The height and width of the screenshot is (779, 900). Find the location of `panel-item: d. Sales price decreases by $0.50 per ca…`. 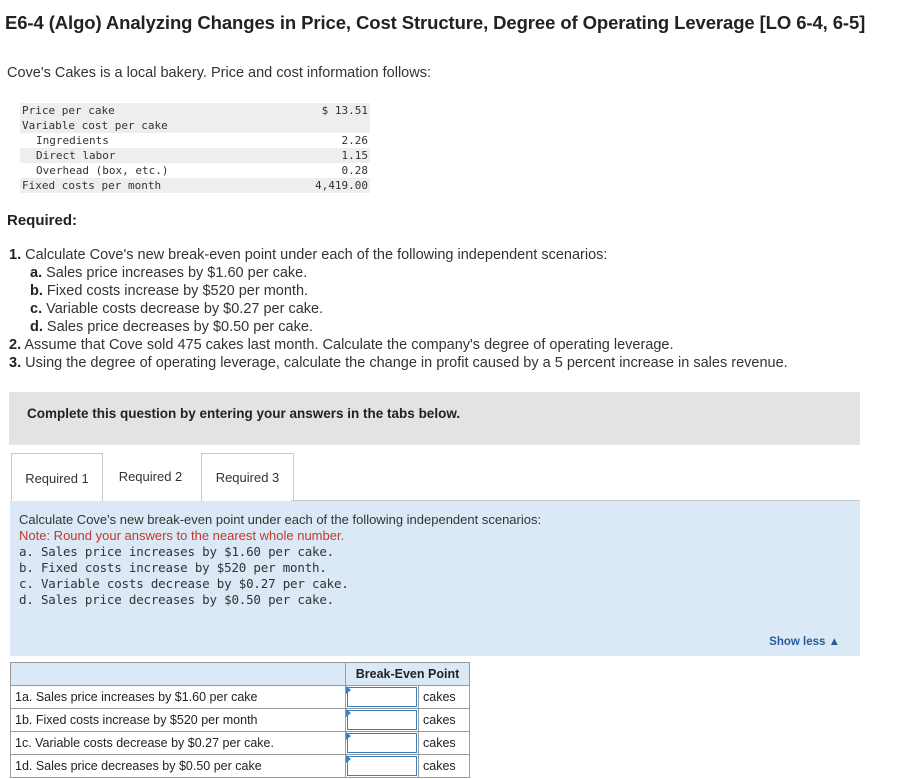

panel-item: d. Sales price decreases by $0.50 per ca… is located at coordinates (177, 599).